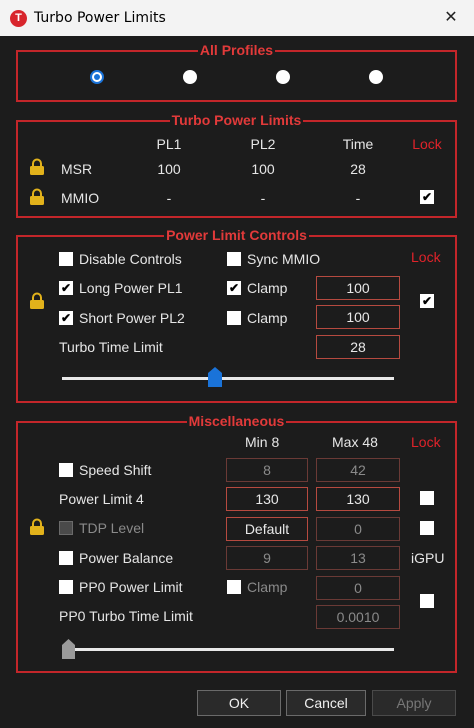 Image resolution: width=474 pixels, height=728 pixels. Describe the element at coordinates (126, 558) in the screenshot. I see `power-balance-label: Power Balance` at that location.